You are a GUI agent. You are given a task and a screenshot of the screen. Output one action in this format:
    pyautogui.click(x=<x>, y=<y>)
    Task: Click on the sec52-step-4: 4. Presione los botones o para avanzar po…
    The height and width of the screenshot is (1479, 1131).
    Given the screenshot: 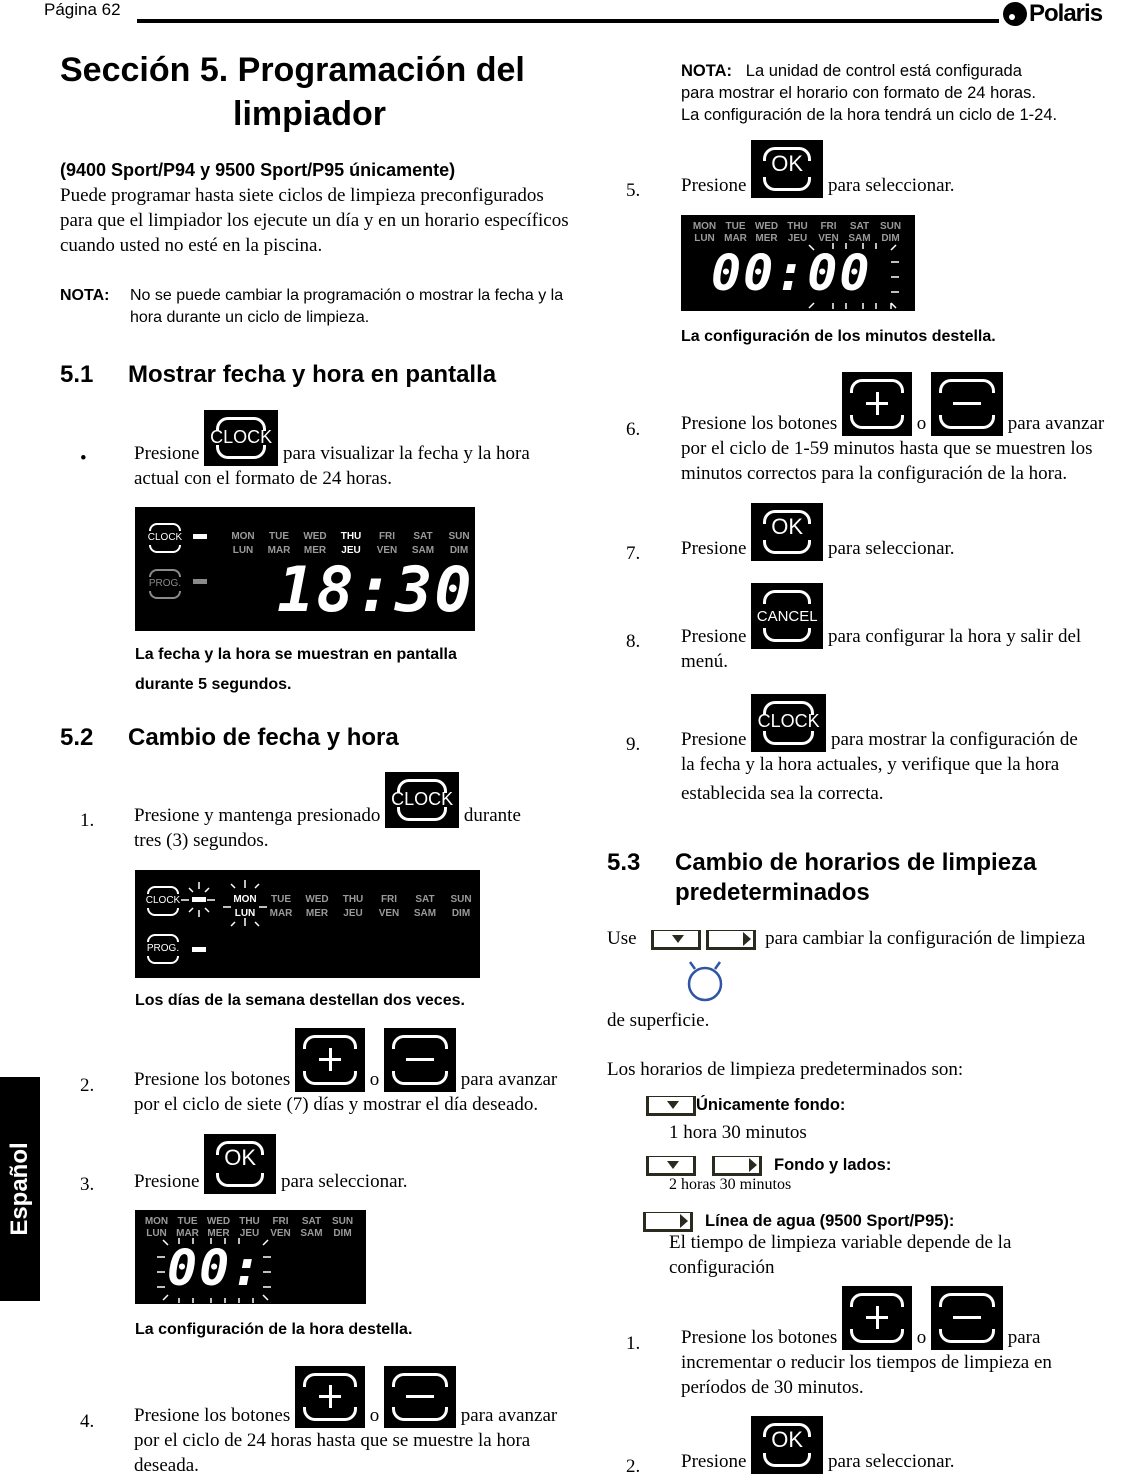 What is the action you would take?
    pyautogui.click(x=335, y=1422)
    